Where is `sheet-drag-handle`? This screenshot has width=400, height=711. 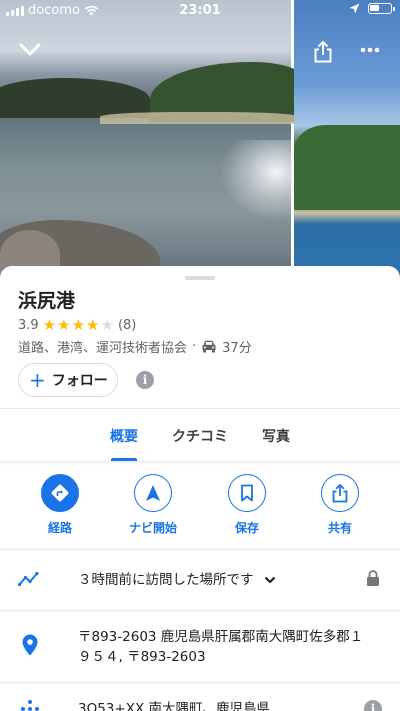 sheet-drag-handle is located at coordinates (200, 278).